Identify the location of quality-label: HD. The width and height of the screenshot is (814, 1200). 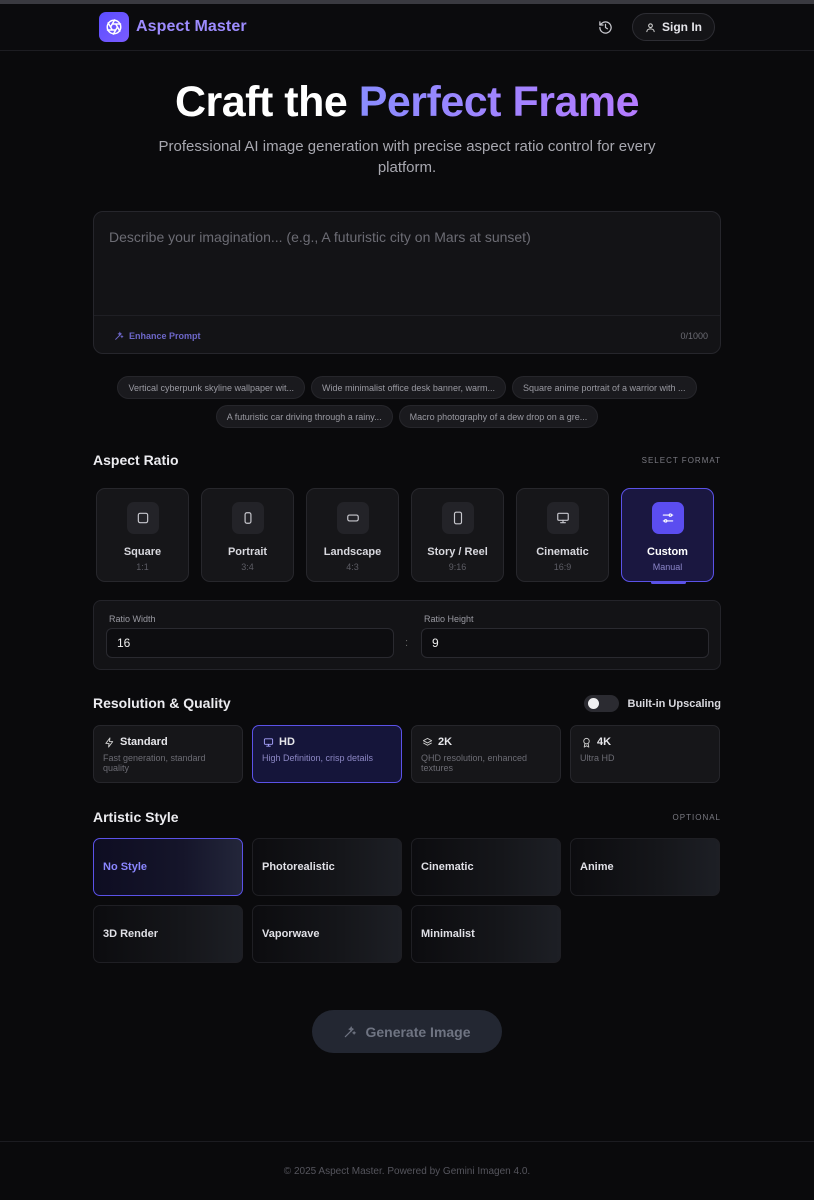
(287, 742).